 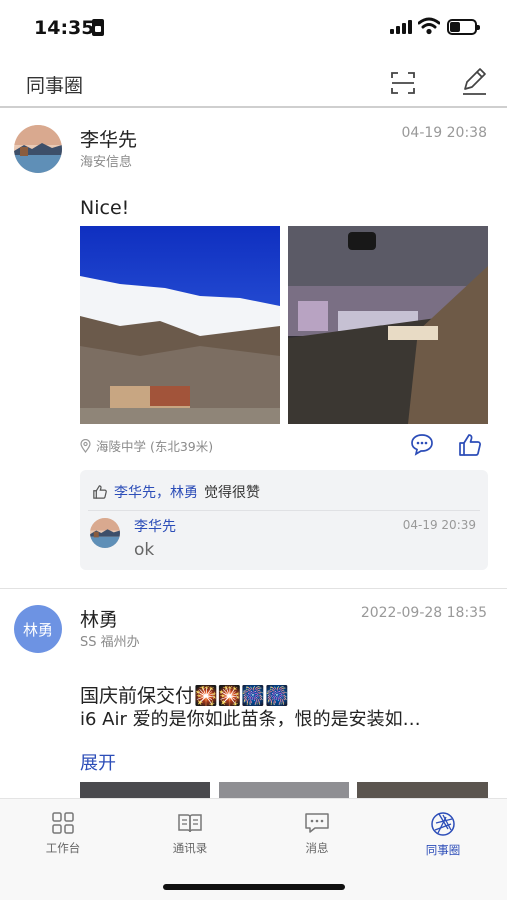 What do you see at coordinates (98, 762) in the screenshot?
I see `expand-link: 展开` at bounding box center [98, 762].